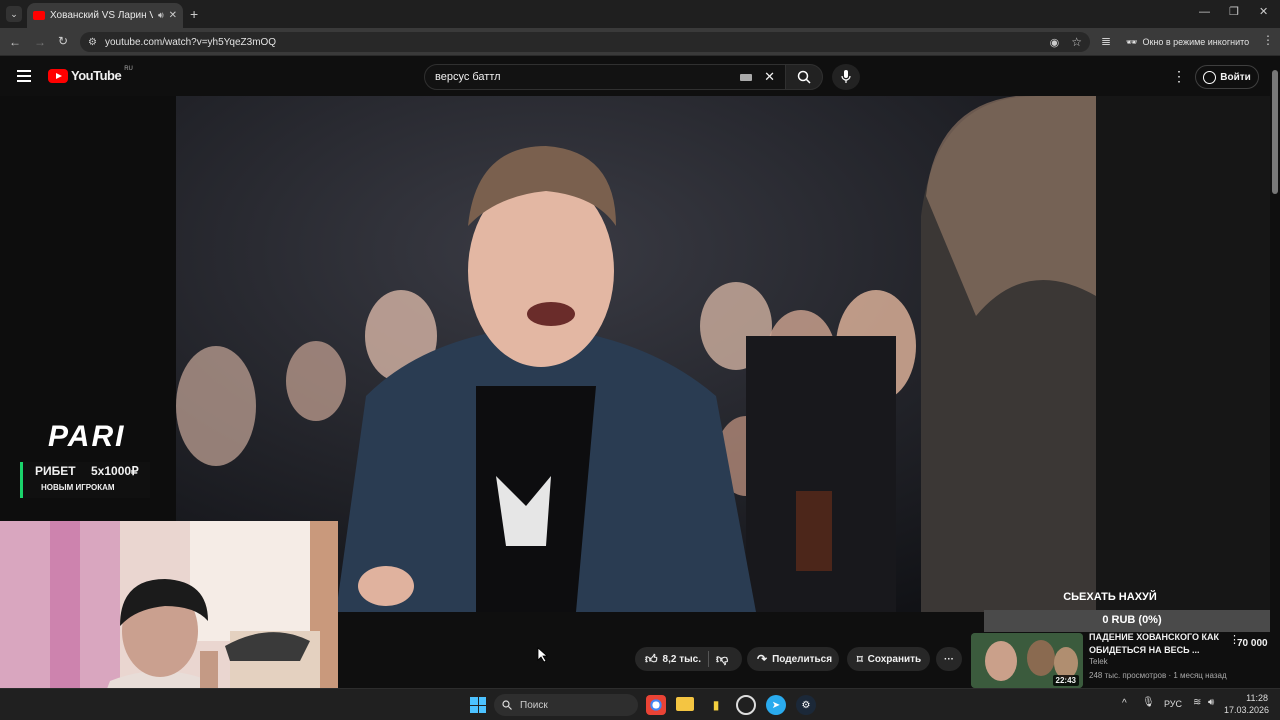 This screenshot has height=720, width=1280. I want to click on tray-mic-icon: 🎙︎, so click(1148, 702).